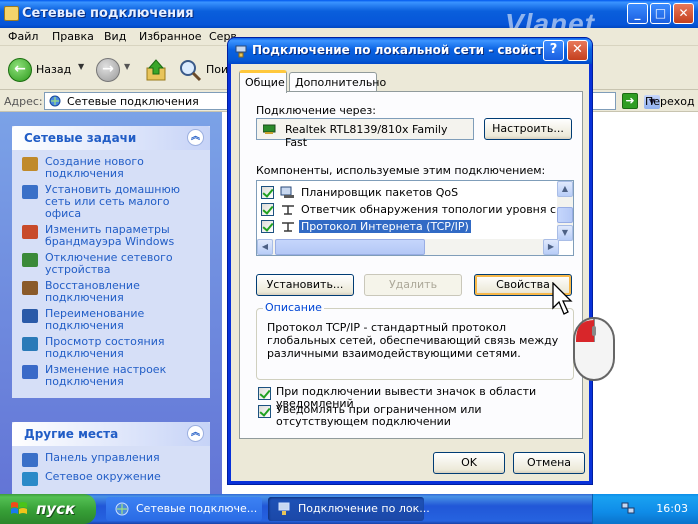  I want to click on list-horizontal-scrollbar: ◀ ▶, so click(408, 247).